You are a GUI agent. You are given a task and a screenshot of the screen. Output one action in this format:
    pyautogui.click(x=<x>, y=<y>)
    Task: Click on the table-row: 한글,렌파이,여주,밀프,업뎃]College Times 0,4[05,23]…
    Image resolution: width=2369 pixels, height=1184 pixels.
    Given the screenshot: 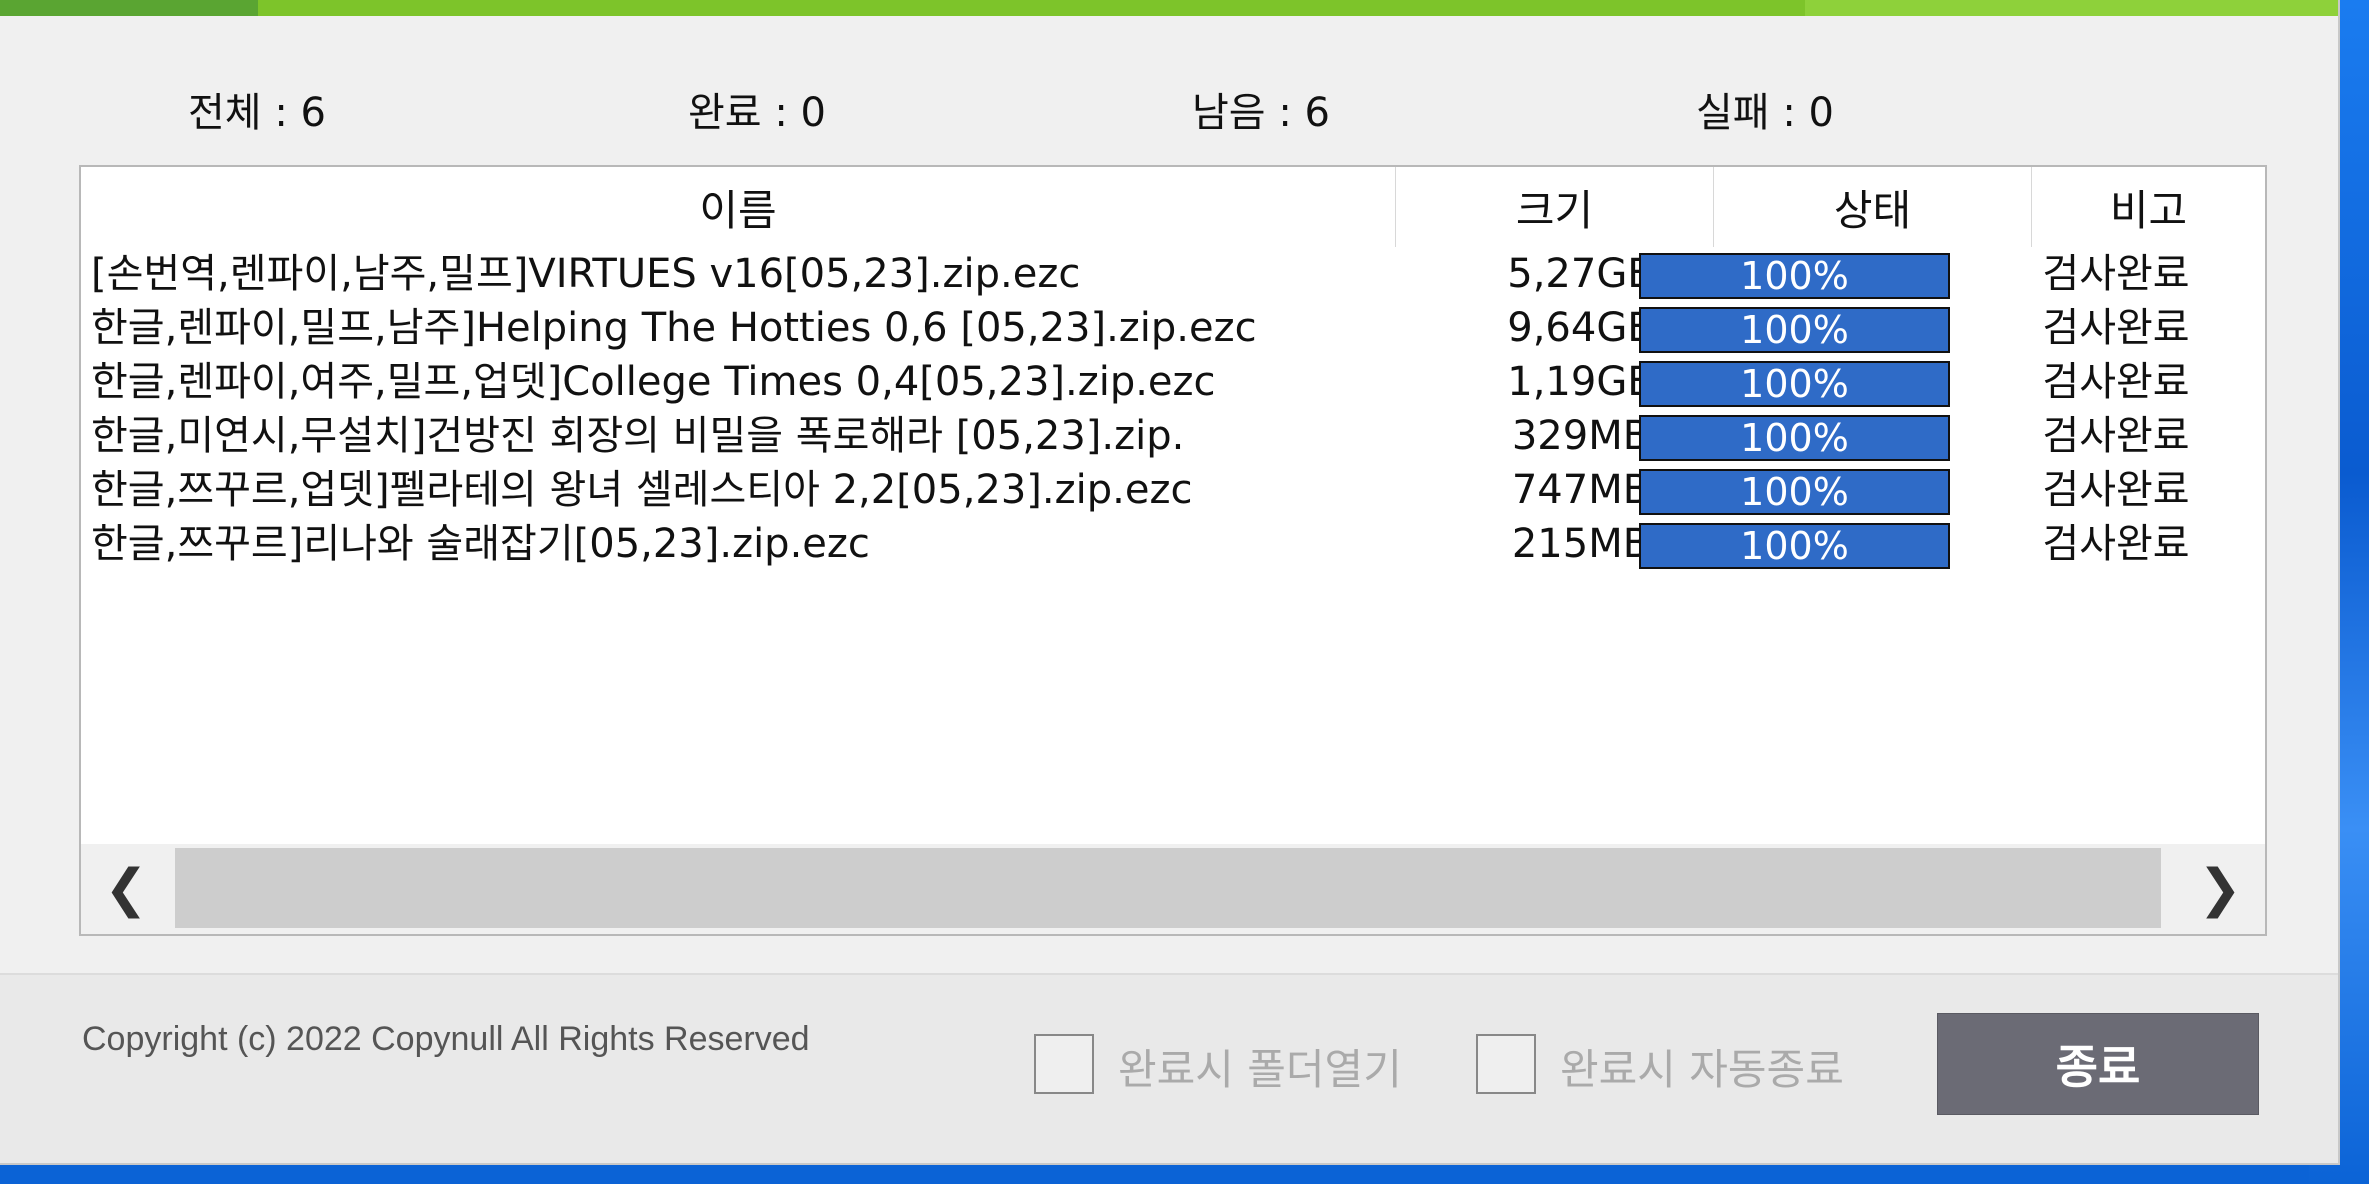 What is the action you would take?
    pyautogui.click(x=1173, y=382)
    